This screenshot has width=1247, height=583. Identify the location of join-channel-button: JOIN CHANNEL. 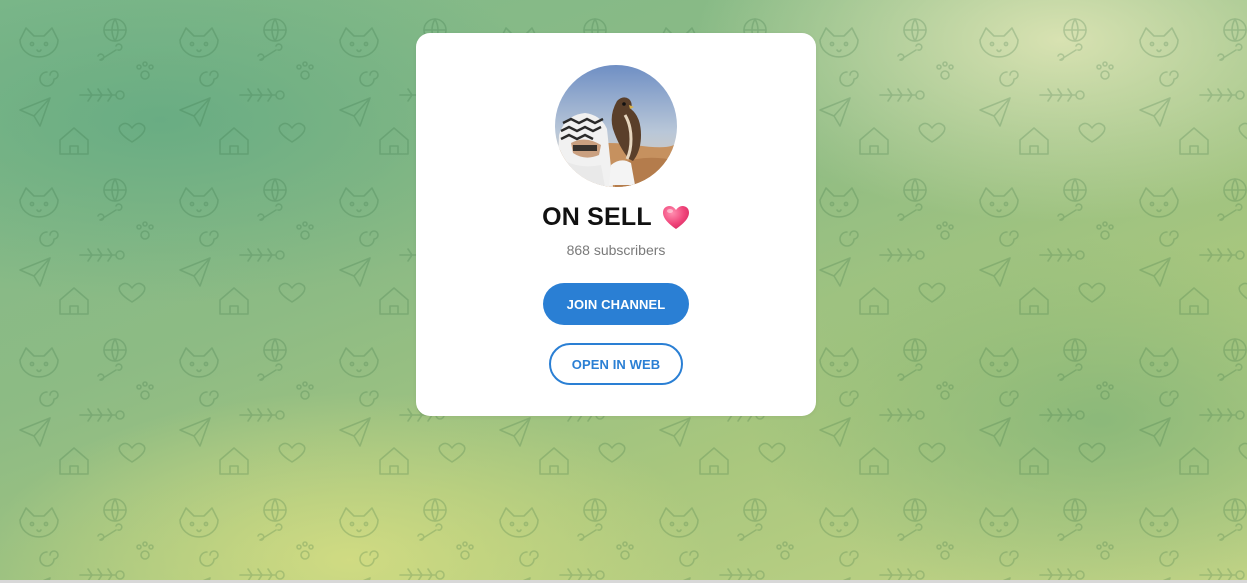
(616, 304).